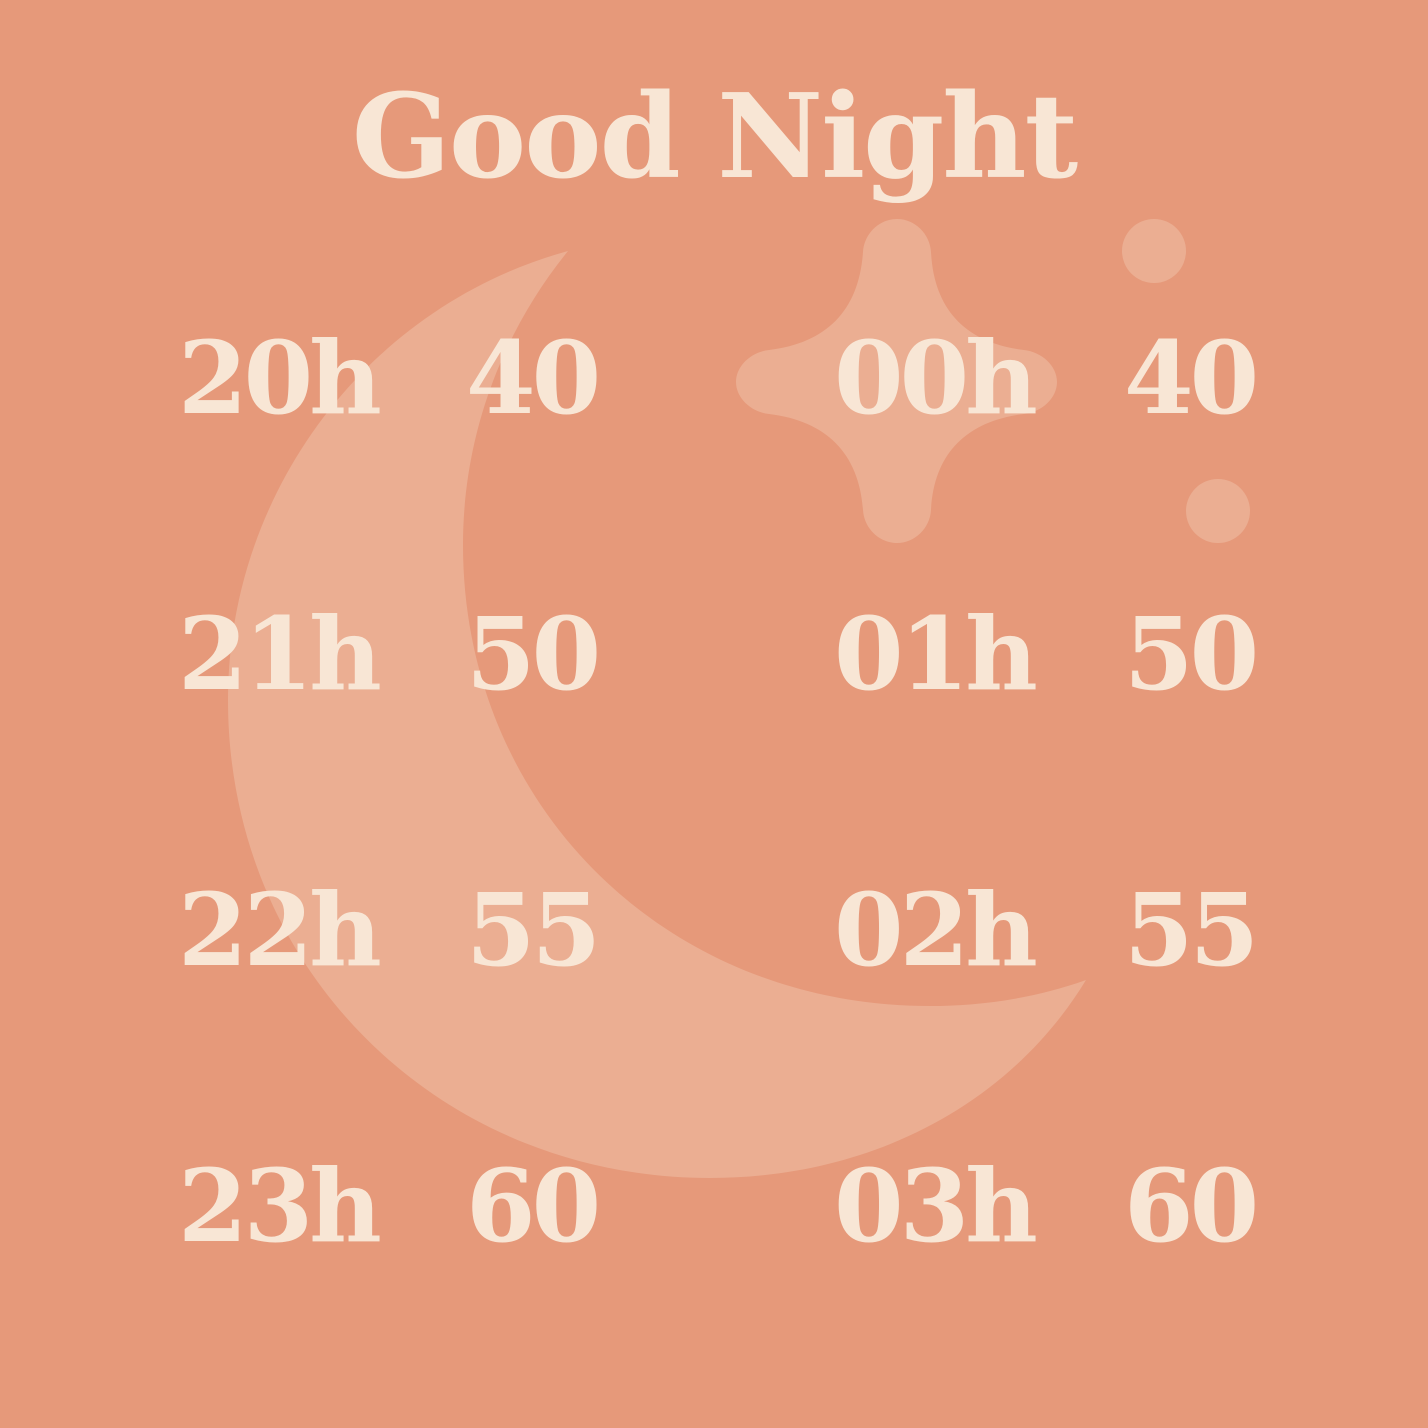  I want to click on hour-label: 21h, so click(280, 654).